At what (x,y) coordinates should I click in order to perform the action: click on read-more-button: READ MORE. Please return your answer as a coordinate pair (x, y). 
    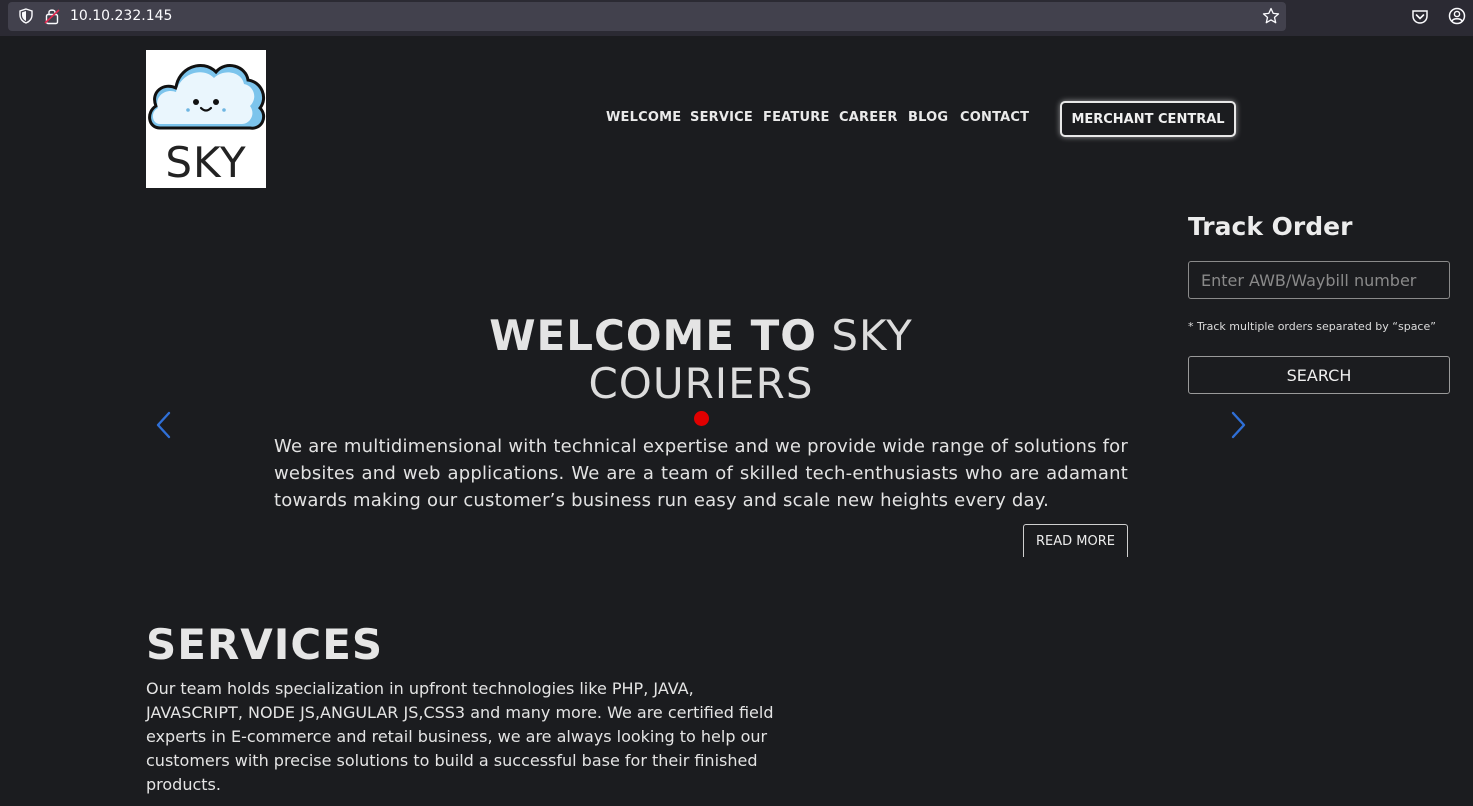
    Looking at the image, I should click on (1075, 540).